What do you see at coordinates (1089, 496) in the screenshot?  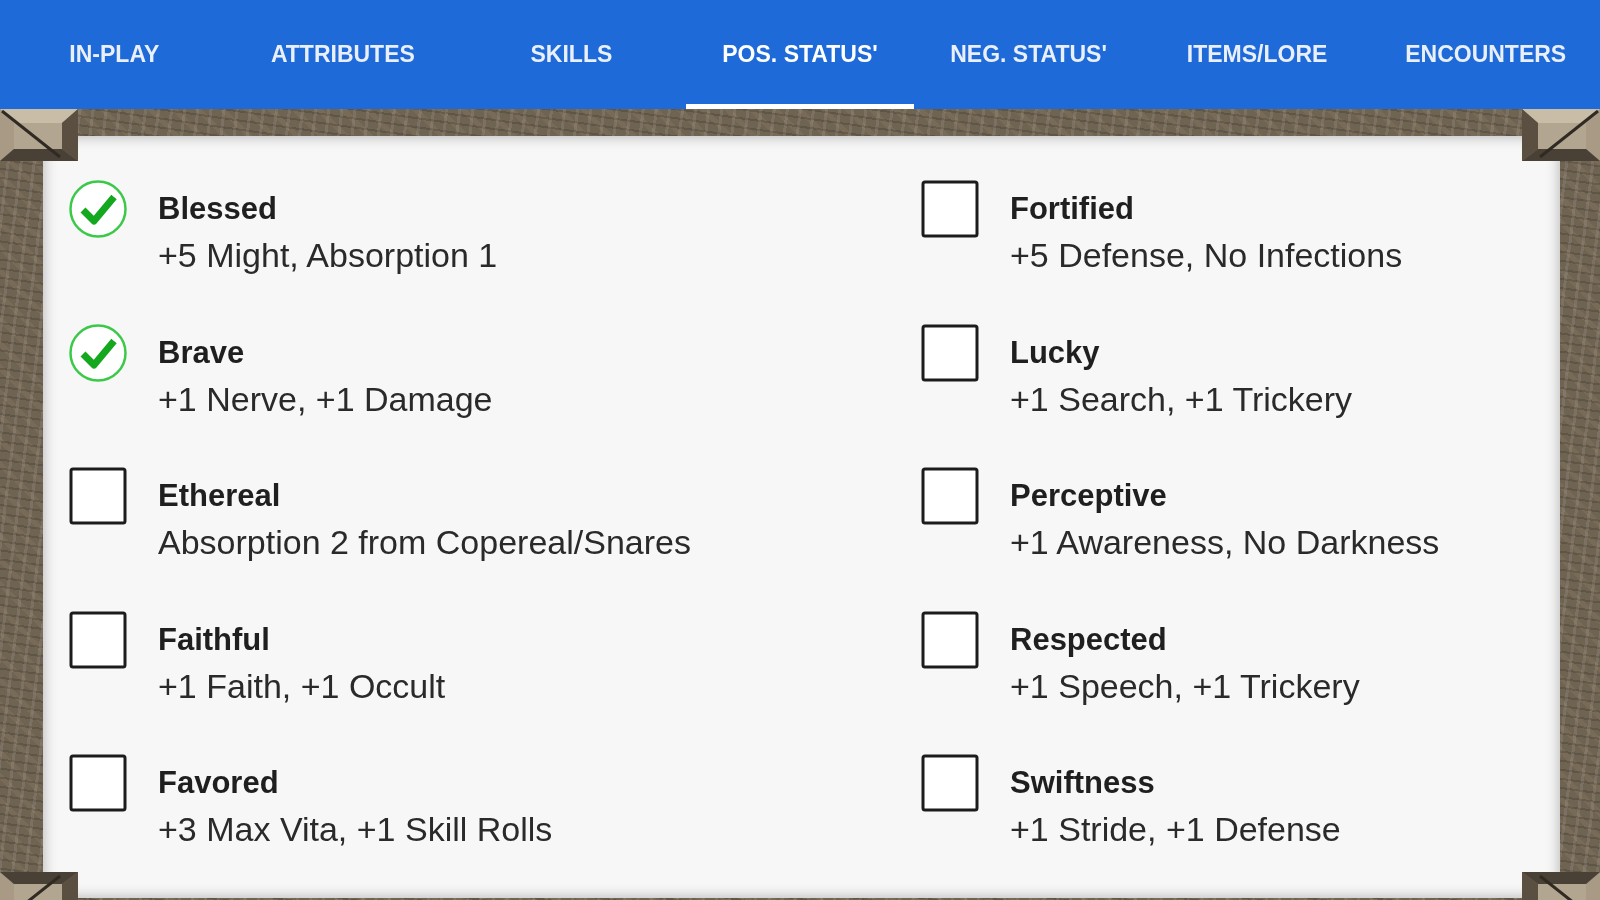 I see `status-name: Perceptive` at bounding box center [1089, 496].